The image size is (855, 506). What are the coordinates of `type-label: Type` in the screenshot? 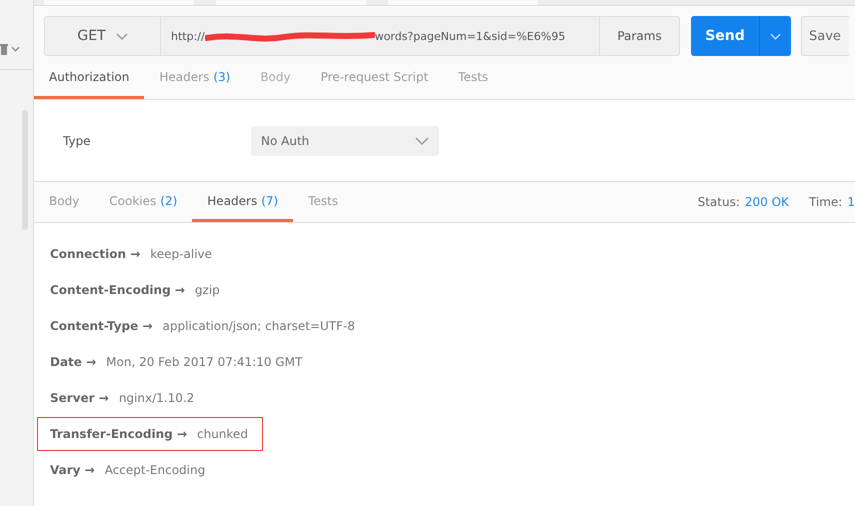 It's located at (77, 141).